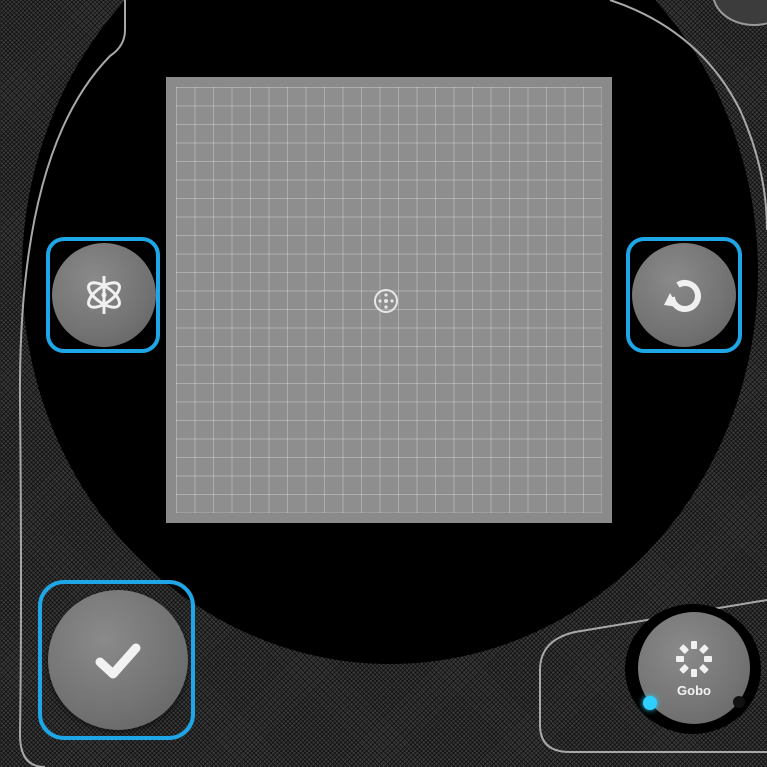 Image resolution: width=767 pixels, height=767 pixels. I want to click on checkmark-icon, so click(118, 661).